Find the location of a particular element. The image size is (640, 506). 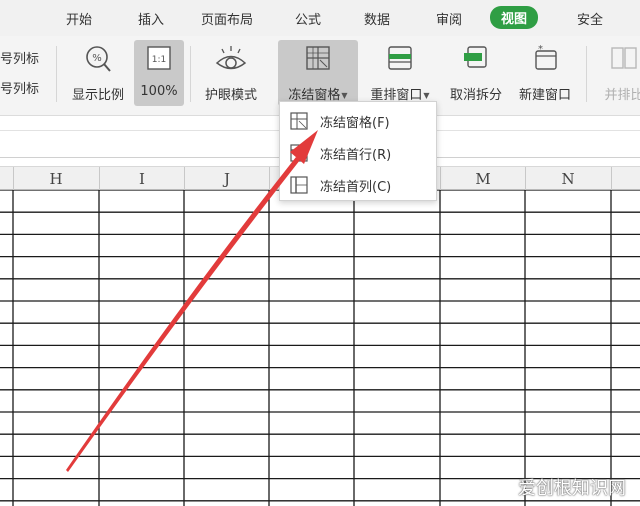

freeze-top-row-menu-label: 冻结首行(R) is located at coordinates (356, 155).